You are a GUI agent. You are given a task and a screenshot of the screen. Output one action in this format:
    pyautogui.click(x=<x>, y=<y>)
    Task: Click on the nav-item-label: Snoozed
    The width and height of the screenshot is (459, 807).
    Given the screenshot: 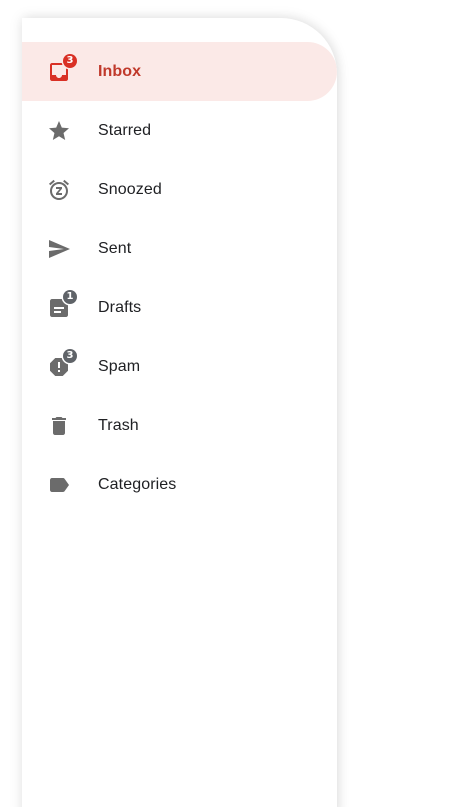 What is the action you would take?
    pyautogui.click(x=130, y=189)
    